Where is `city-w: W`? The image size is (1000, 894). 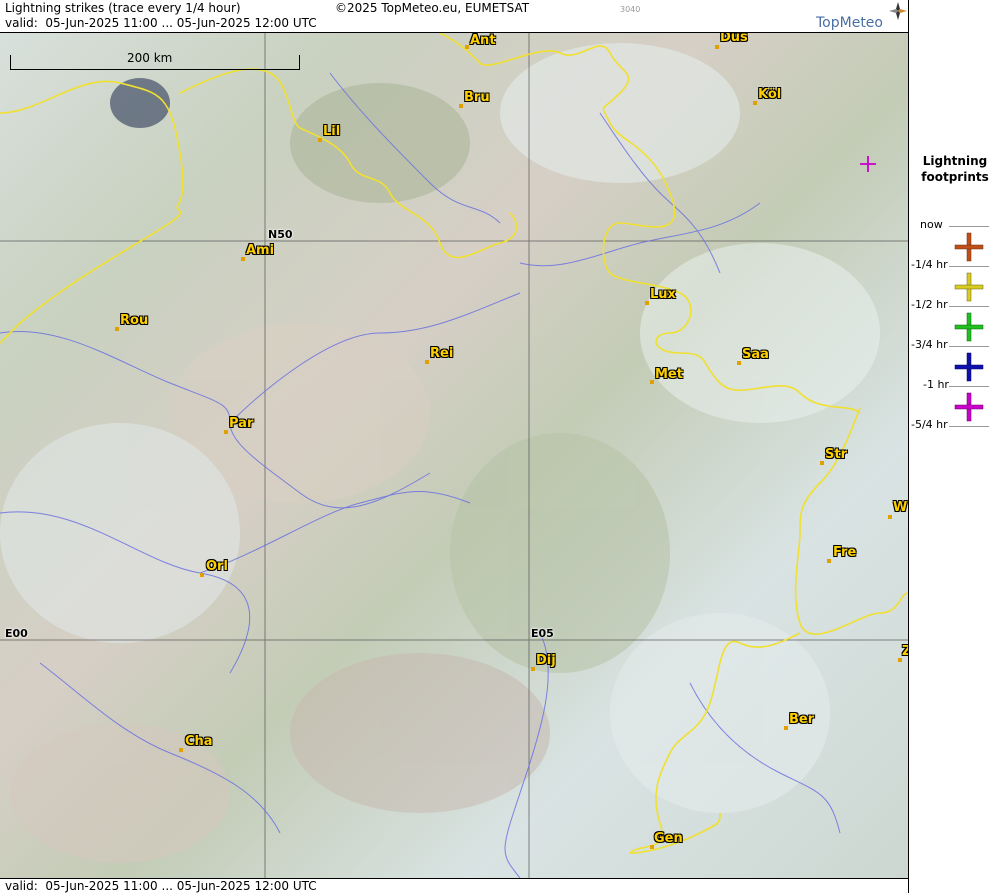
city-w: W is located at coordinates (900, 507).